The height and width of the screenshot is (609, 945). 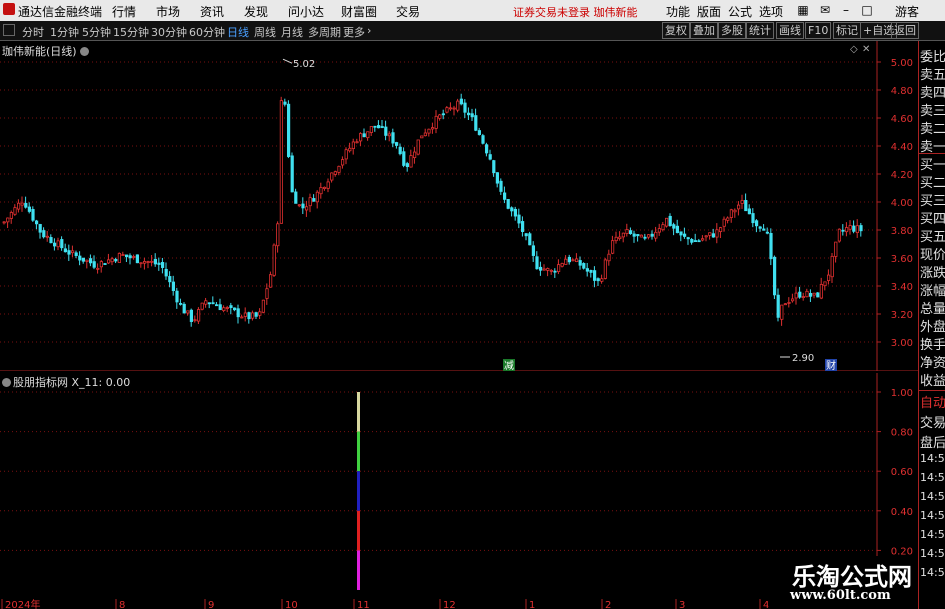 I want to click on stats-button: 统计, so click(x=760, y=30).